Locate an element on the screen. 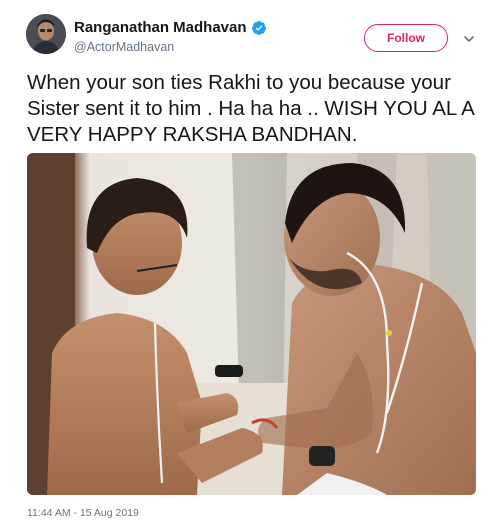  author-display-name: Ranganathan Madhavan is located at coordinates (160, 28).